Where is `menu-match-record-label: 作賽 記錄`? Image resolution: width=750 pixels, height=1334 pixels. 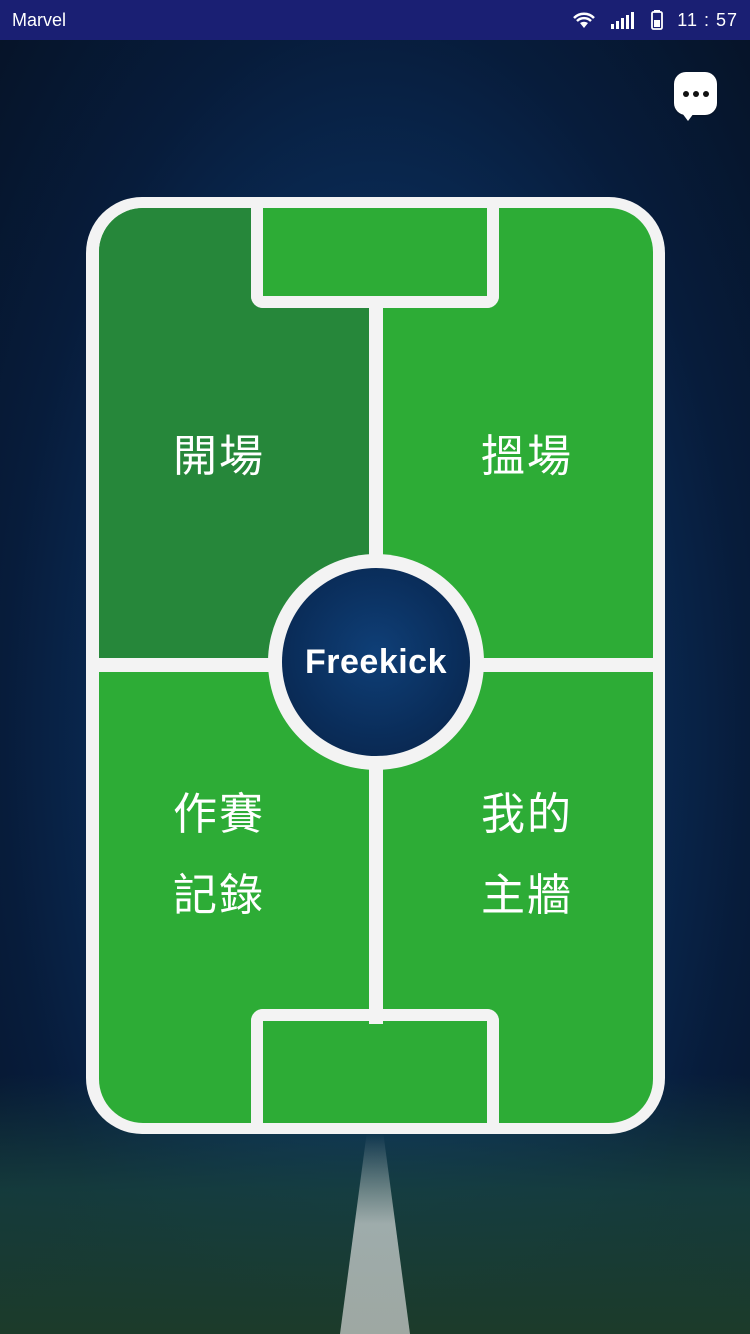
menu-match-record-label: 作賽 記錄 is located at coordinates (219, 855).